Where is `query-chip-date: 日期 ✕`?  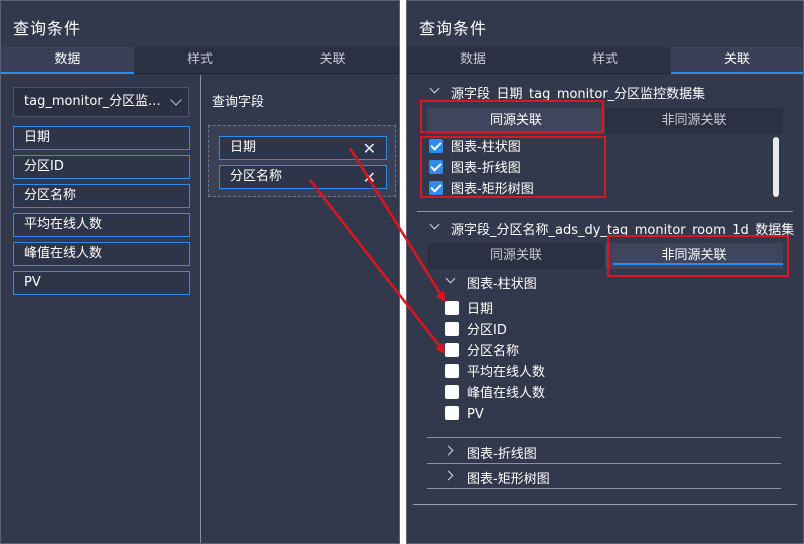 query-chip-date: 日期 ✕ is located at coordinates (303, 148).